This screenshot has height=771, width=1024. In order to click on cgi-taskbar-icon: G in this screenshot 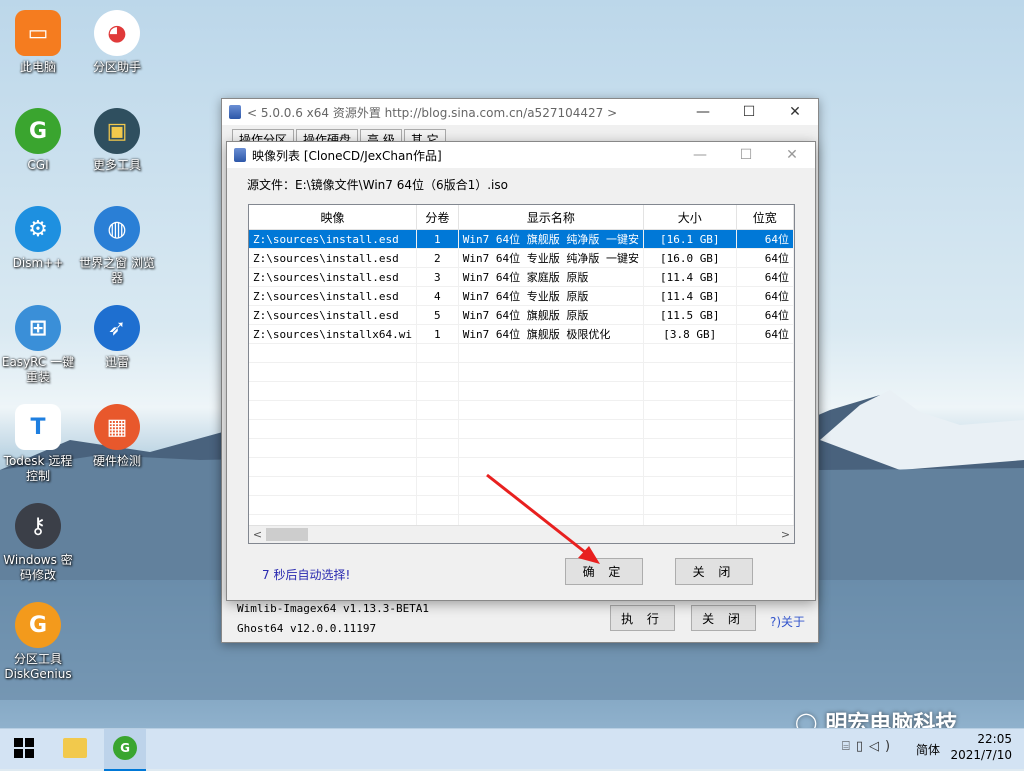, I will do `click(125, 748)`.